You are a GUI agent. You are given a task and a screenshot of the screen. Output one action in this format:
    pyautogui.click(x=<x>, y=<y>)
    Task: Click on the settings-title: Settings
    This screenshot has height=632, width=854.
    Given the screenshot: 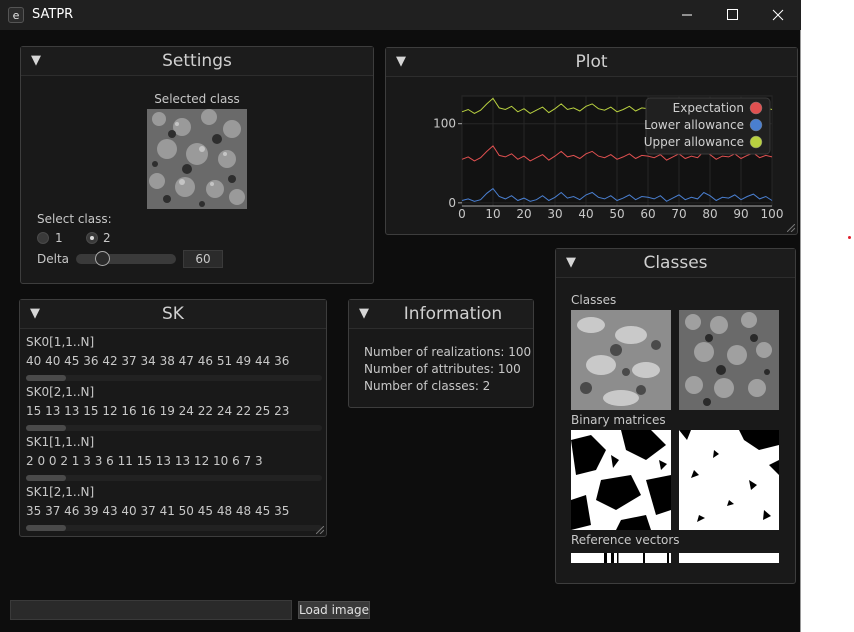 What is the action you would take?
    pyautogui.click(x=197, y=61)
    